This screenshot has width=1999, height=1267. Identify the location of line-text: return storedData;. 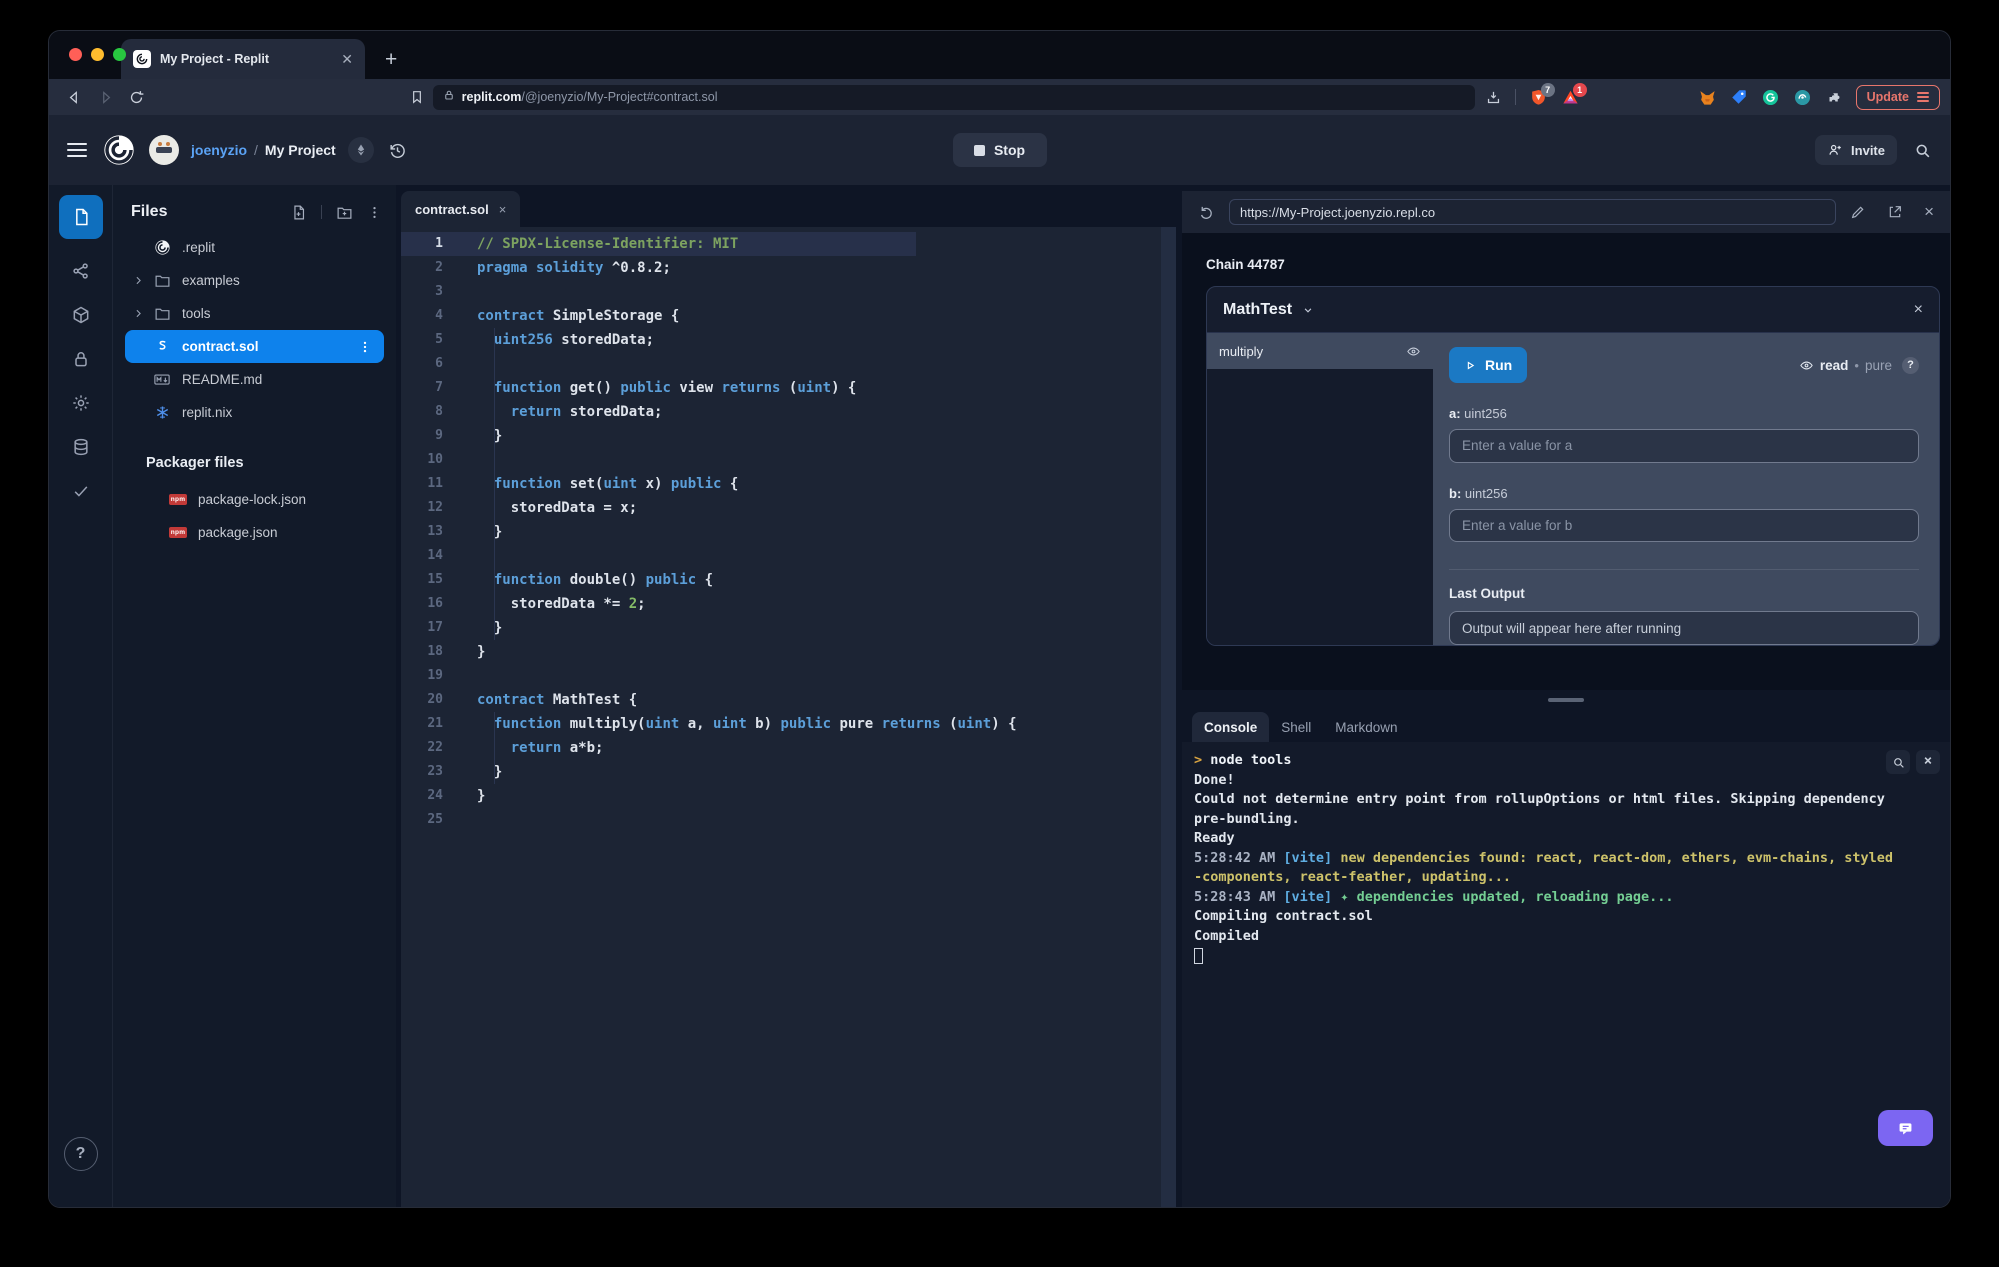
(586, 412).